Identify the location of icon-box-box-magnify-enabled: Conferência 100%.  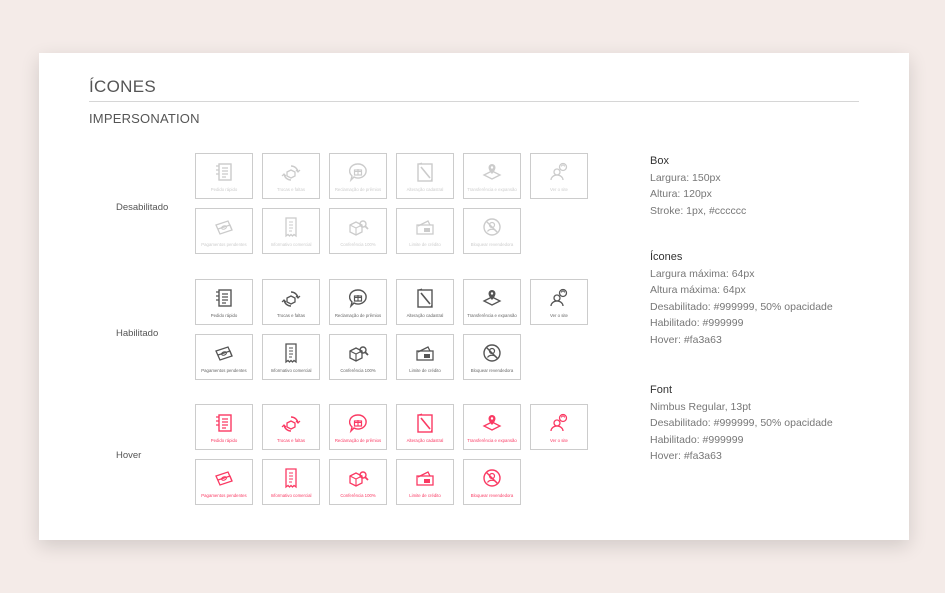
(358, 357).